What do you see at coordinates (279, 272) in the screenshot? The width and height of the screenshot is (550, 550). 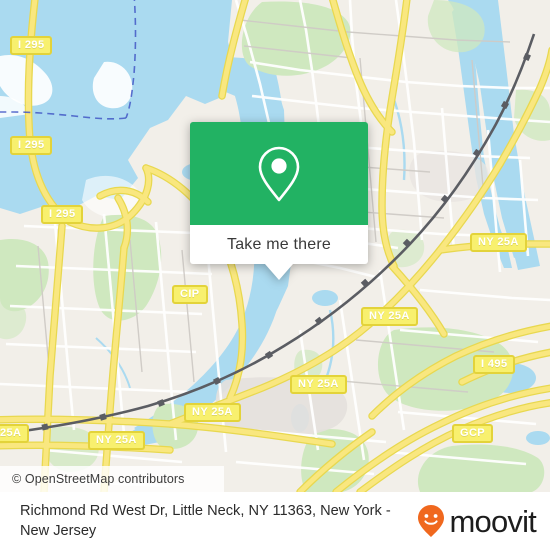 I see `popup-tail` at bounding box center [279, 272].